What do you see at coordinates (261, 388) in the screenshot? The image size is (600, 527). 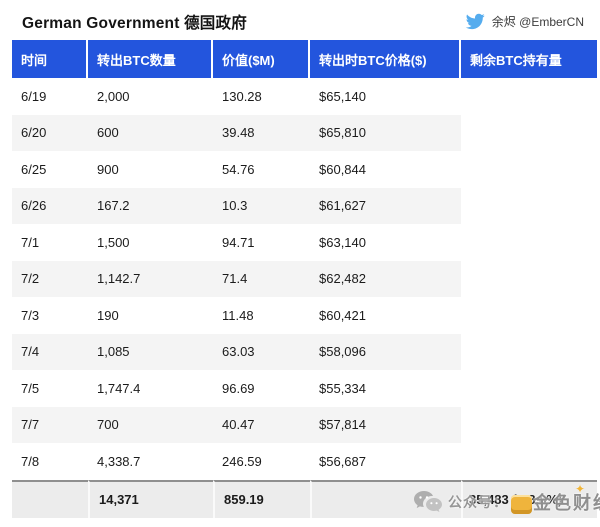 I see `cell-value: 96.69` at bounding box center [261, 388].